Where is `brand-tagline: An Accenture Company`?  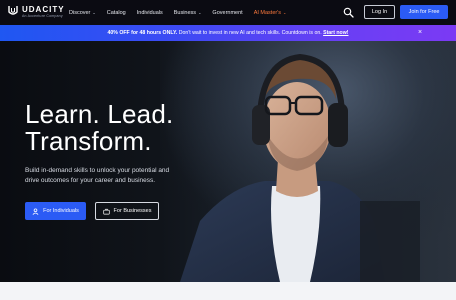
brand-tagline: An Accenture Company is located at coordinates (42, 16).